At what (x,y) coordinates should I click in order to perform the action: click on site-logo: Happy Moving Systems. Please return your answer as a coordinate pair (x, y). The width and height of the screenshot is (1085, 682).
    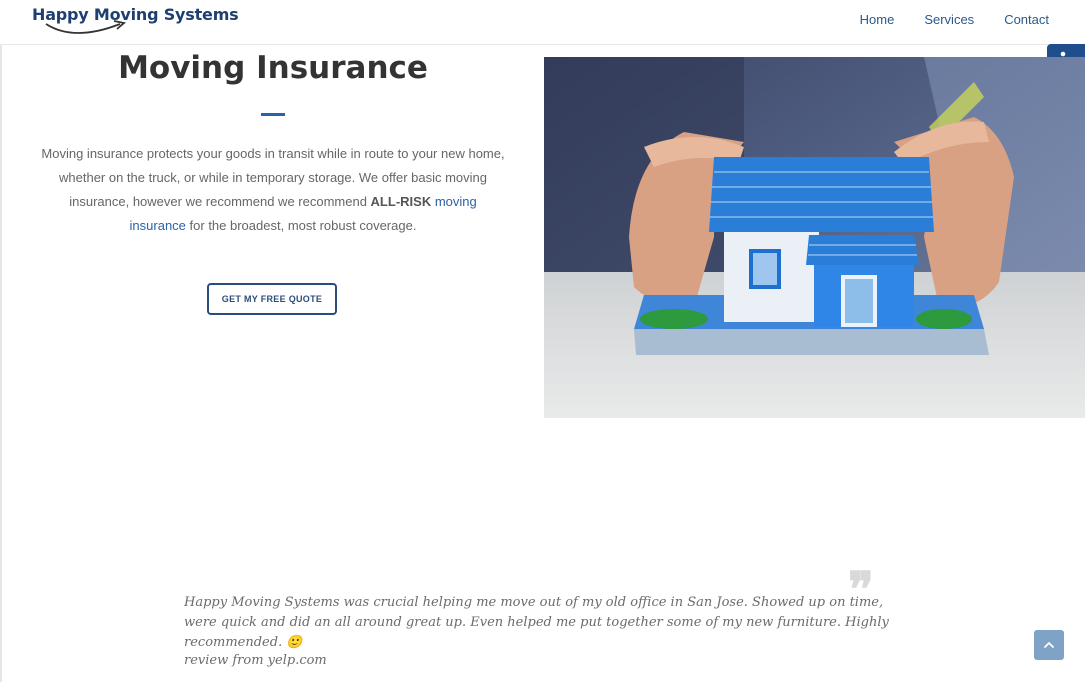
    Looking at the image, I should click on (135, 22).